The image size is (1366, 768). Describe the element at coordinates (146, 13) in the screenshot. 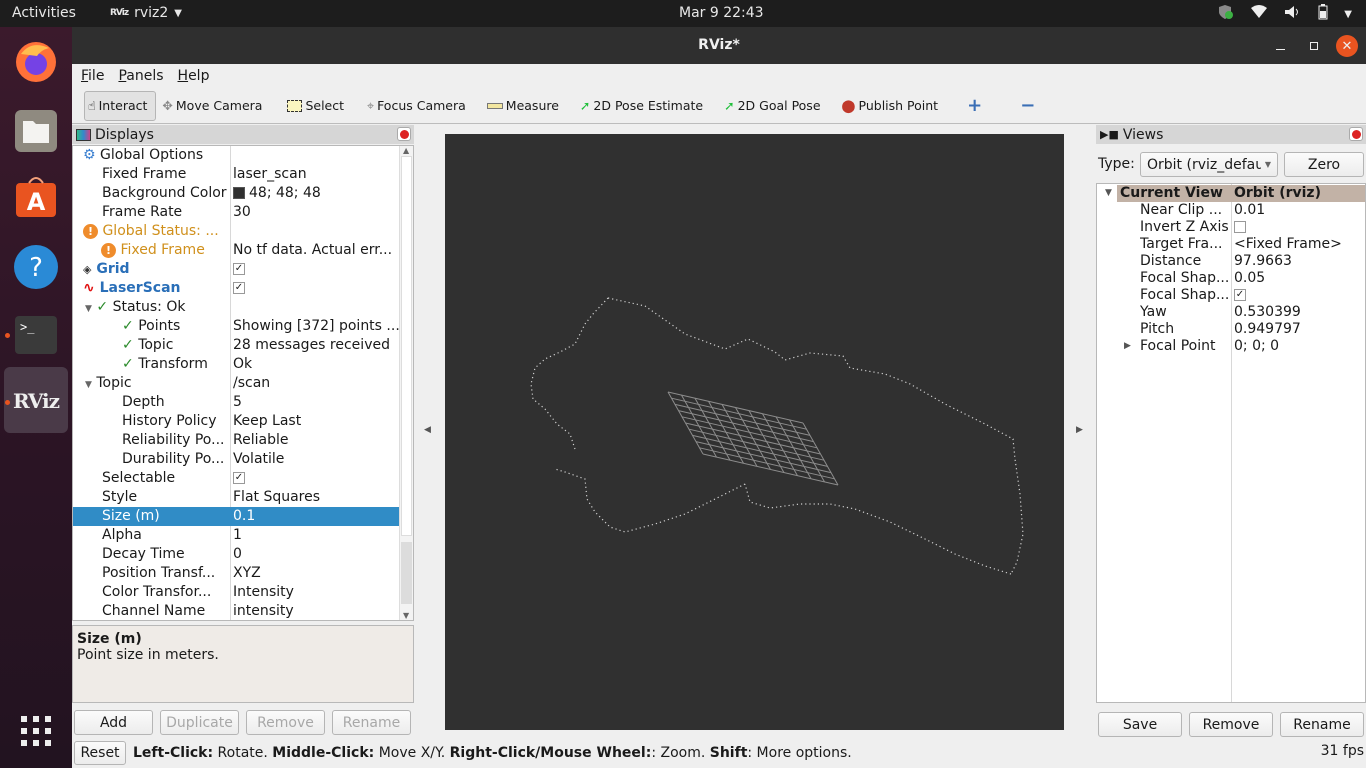

I see `app-menu: RViz rviz2 ▼` at that location.